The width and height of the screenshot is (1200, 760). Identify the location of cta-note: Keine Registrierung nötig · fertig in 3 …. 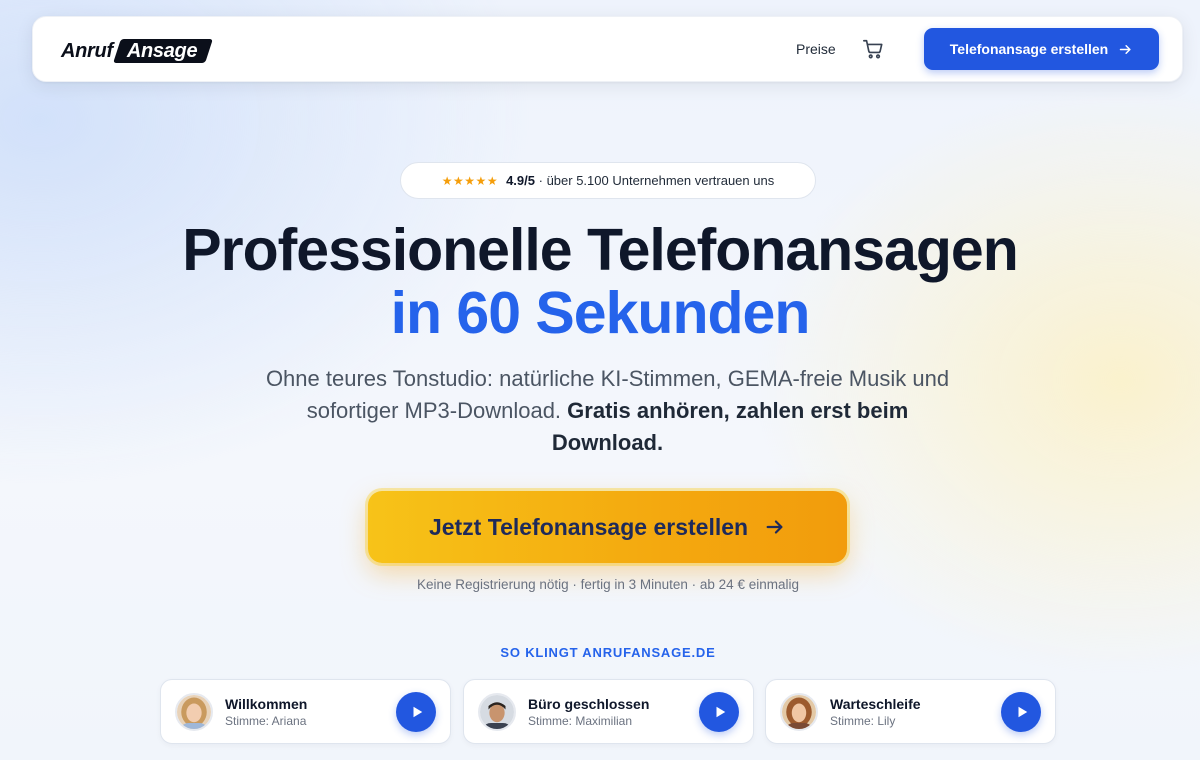
(608, 584).